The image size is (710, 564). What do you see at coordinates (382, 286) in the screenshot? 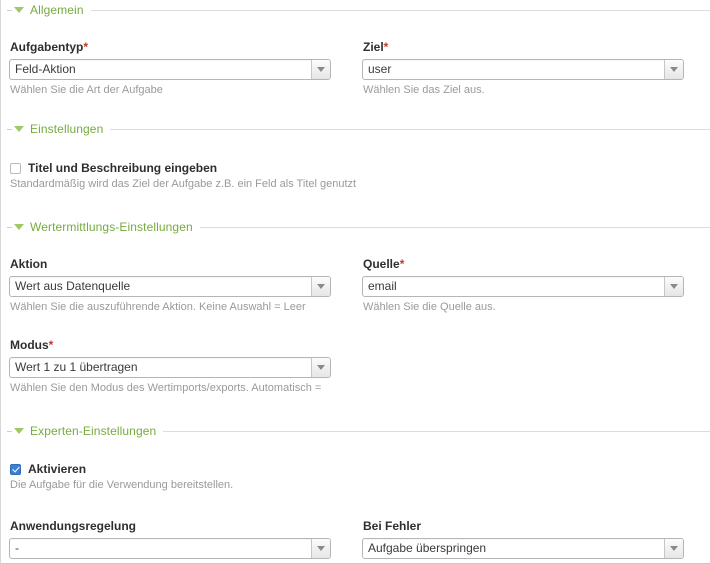
I see `select-value-quelle: email` at bounding box center [382, 286].